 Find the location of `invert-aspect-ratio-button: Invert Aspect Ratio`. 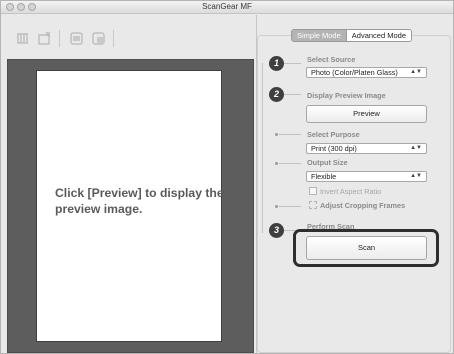

invert-aspect-ratio-button: Invert Aspect Ratio is located at coordinates (345, 191).